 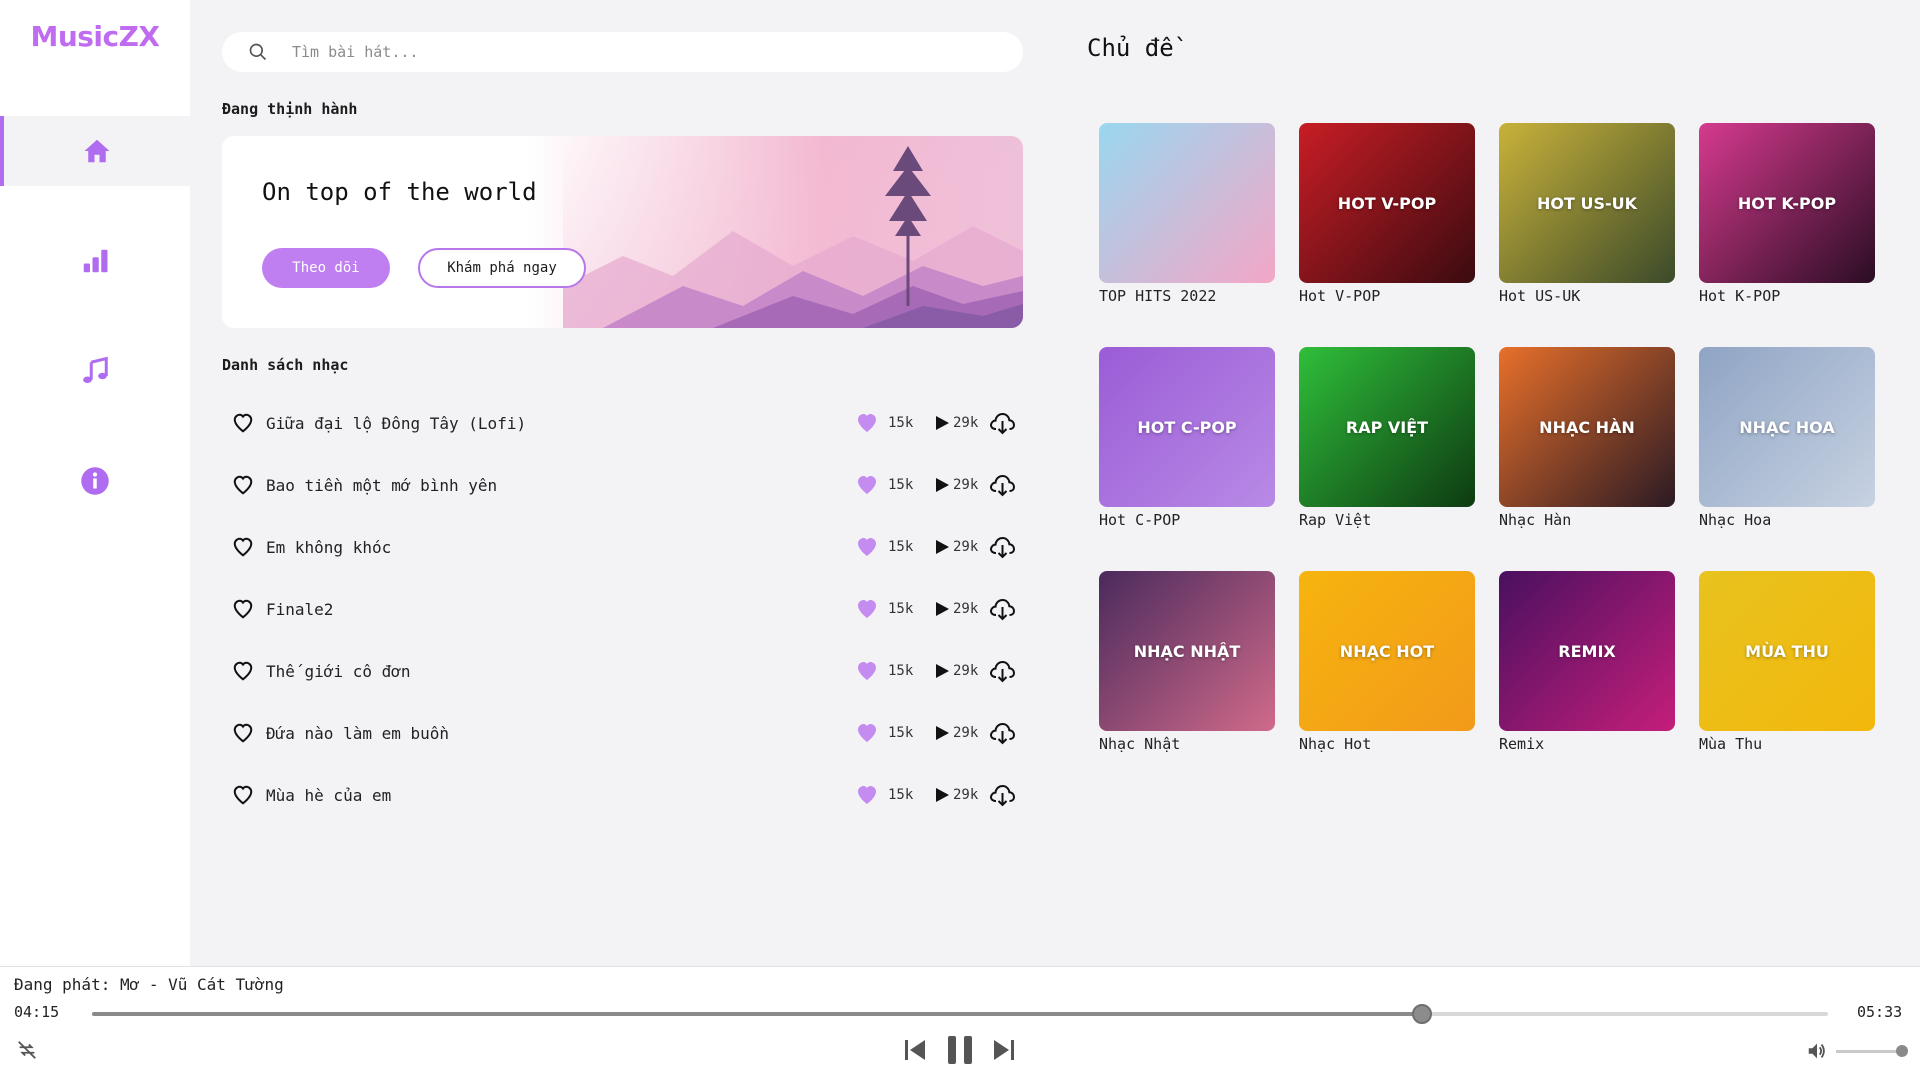 I want to click on topic-thumbnail, so click(x=1187, y=203).